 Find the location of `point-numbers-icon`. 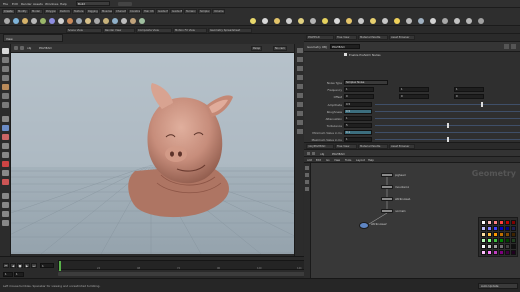

point-numbers-icon is located at coordinates (299, 104).